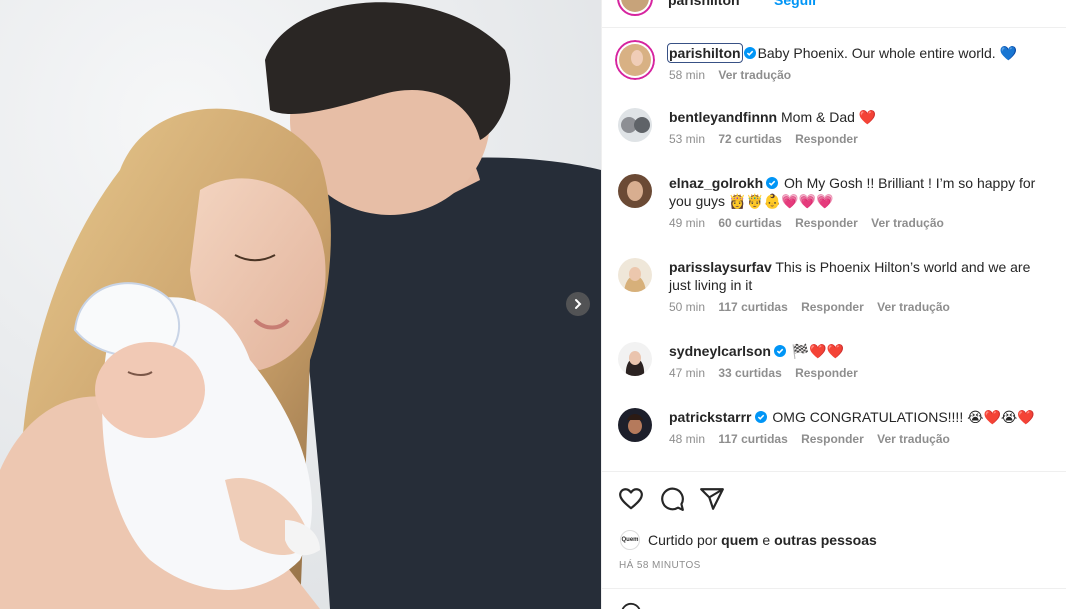 Image resolution: width=1066 pixels, height=609 pixels. What do you see at coordinates (887, 53) in the screenshot?
I see `caption-text: Baby Phoenix. Our whole entire world. 💙` at bounding box center [887, 53].